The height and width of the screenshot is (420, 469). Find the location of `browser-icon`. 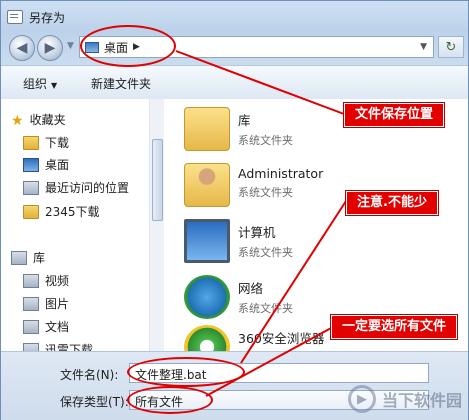

browser-icon is located at coordinates (207, 338).